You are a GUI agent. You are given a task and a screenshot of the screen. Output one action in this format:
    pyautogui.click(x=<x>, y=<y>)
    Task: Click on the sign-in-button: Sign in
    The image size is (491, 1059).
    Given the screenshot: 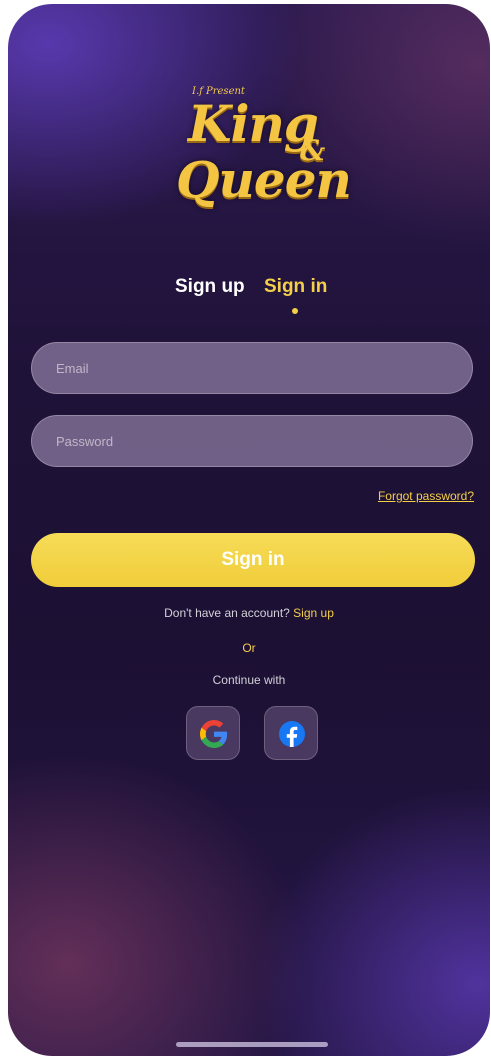 What is the action you would take?
    pyautogui.click(x=253, y=560)
    